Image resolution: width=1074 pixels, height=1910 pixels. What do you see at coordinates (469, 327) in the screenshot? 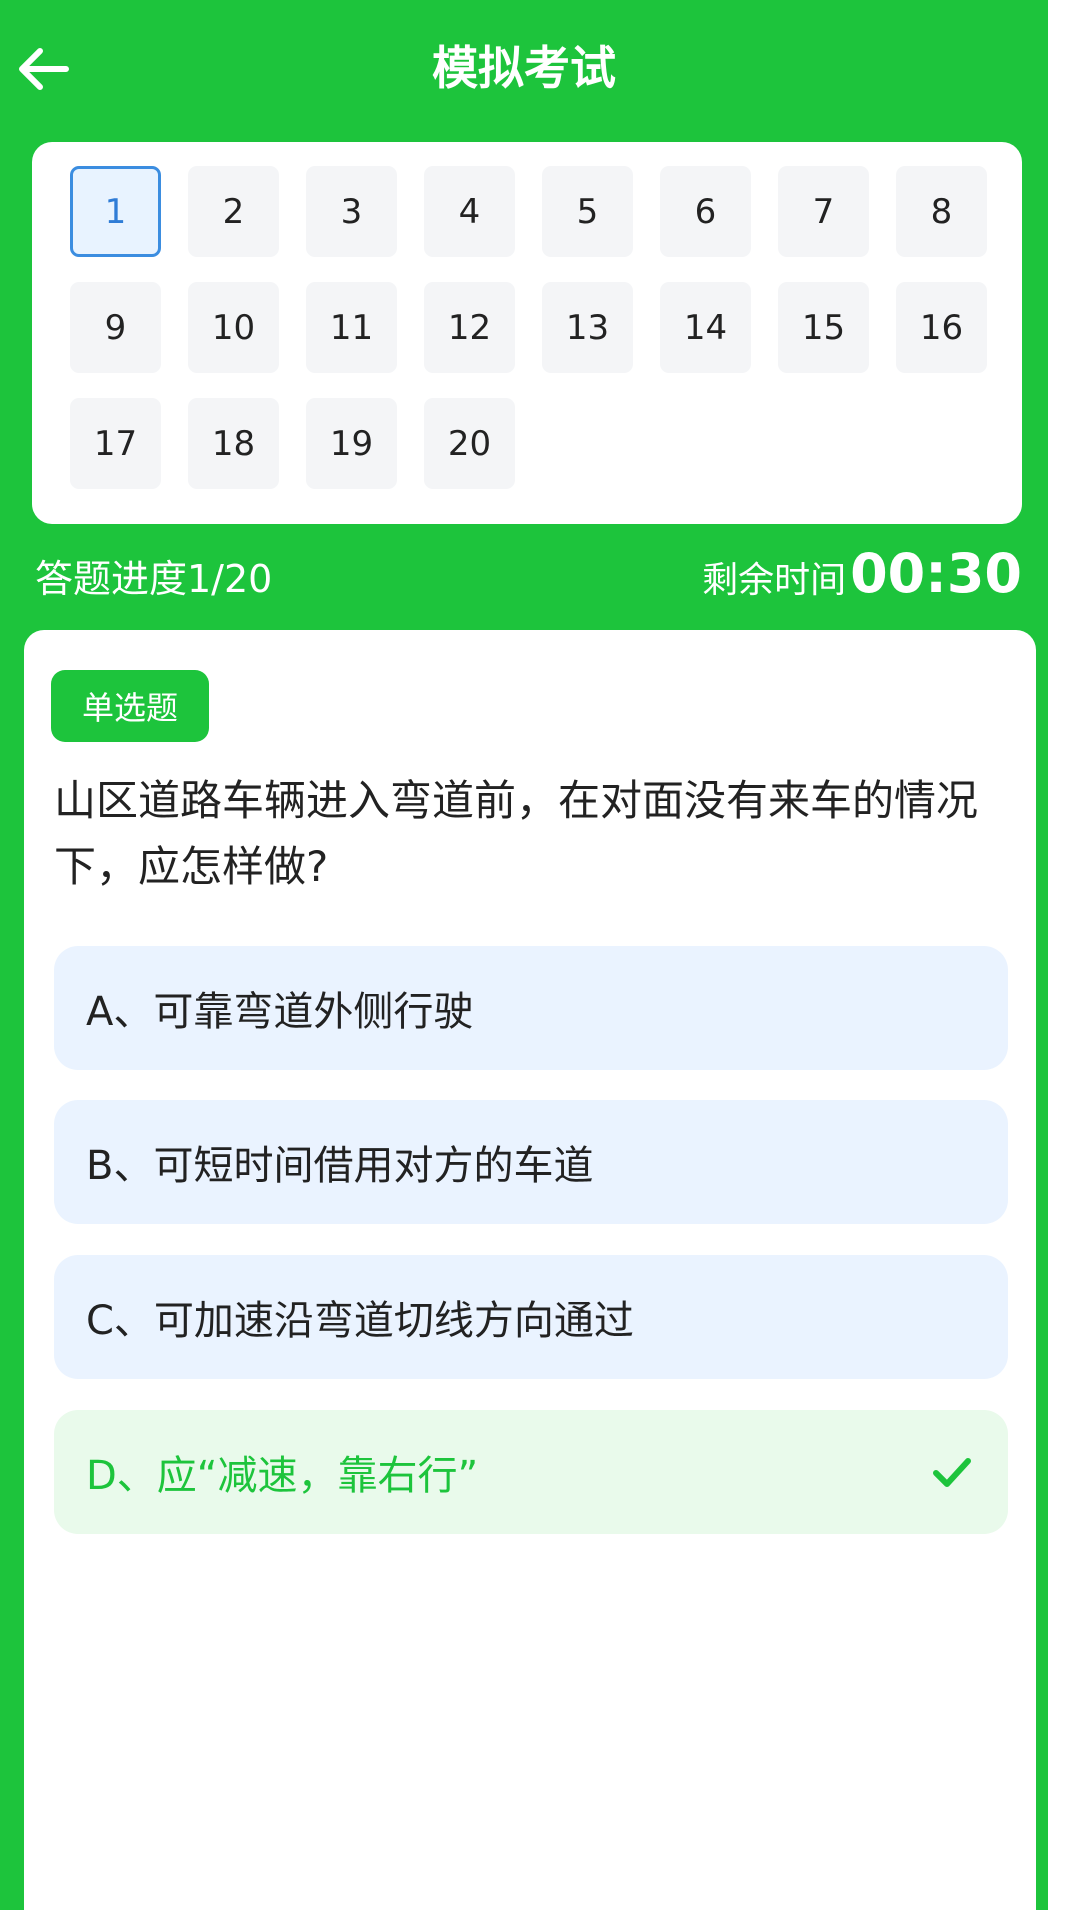
I see `question-number-12: 12` at bounding box center [469, 327].